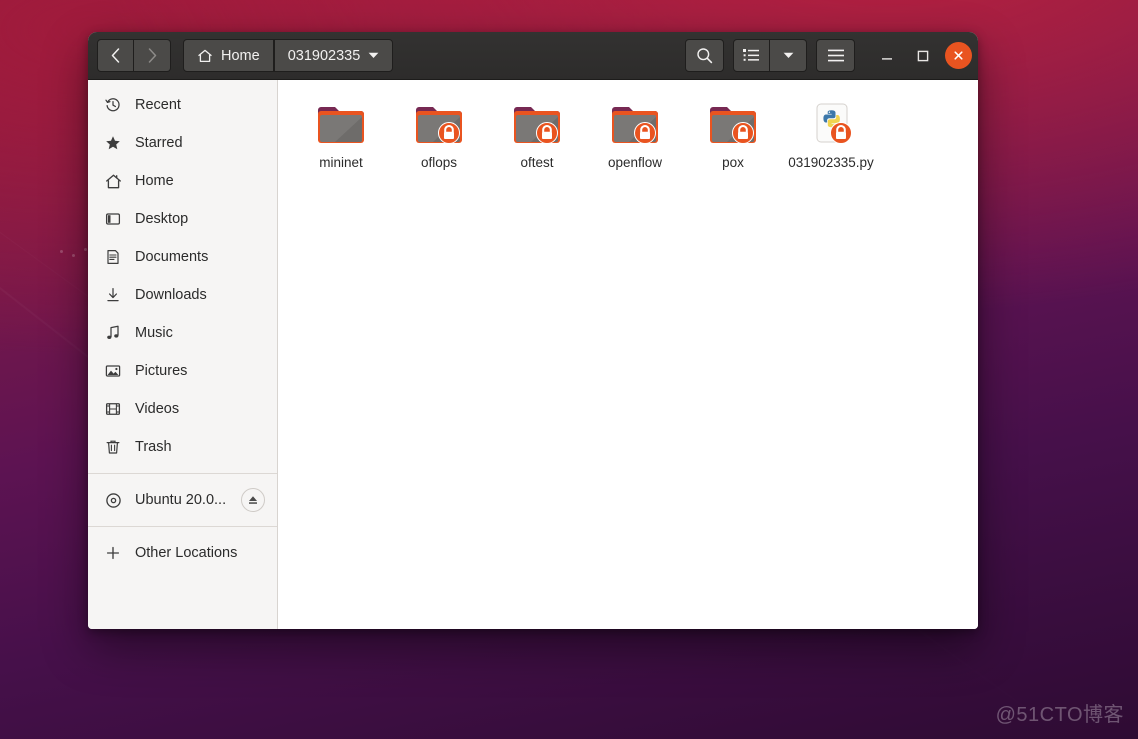 The image size is (1138, 739). Describe the element at coordinates (533, 56) in the screenshot. I see `window-titlebar: Home 031902335` at that location.